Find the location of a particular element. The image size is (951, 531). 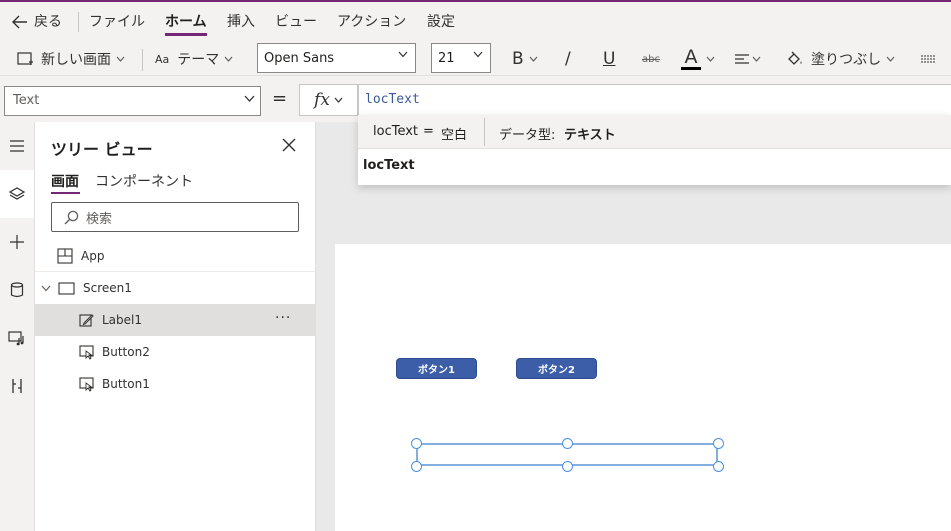

strikethrough-icon: abc is located at coordinates (651, 59).